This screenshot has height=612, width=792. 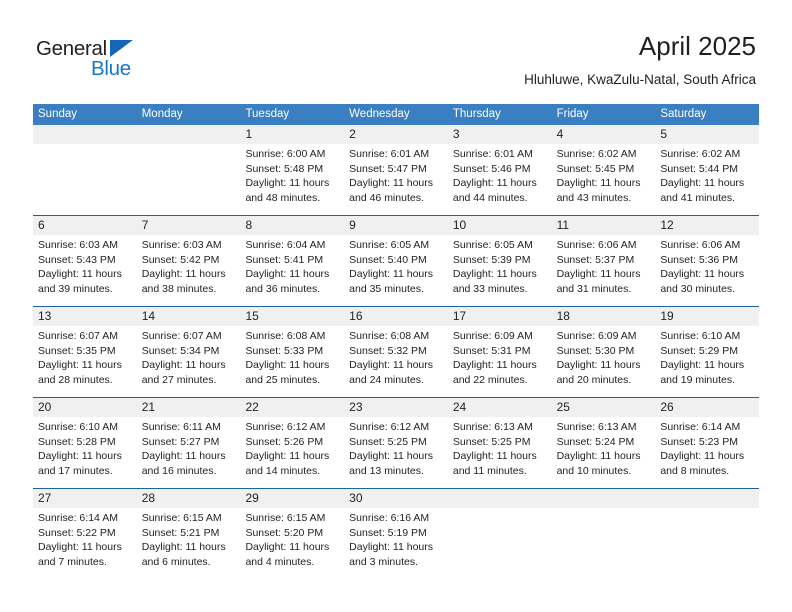 What do you see at coordinates (75, 379) in the screenshot?
I see `day-detail-line: and 28 minutes.` at bounding box center [75, 379].